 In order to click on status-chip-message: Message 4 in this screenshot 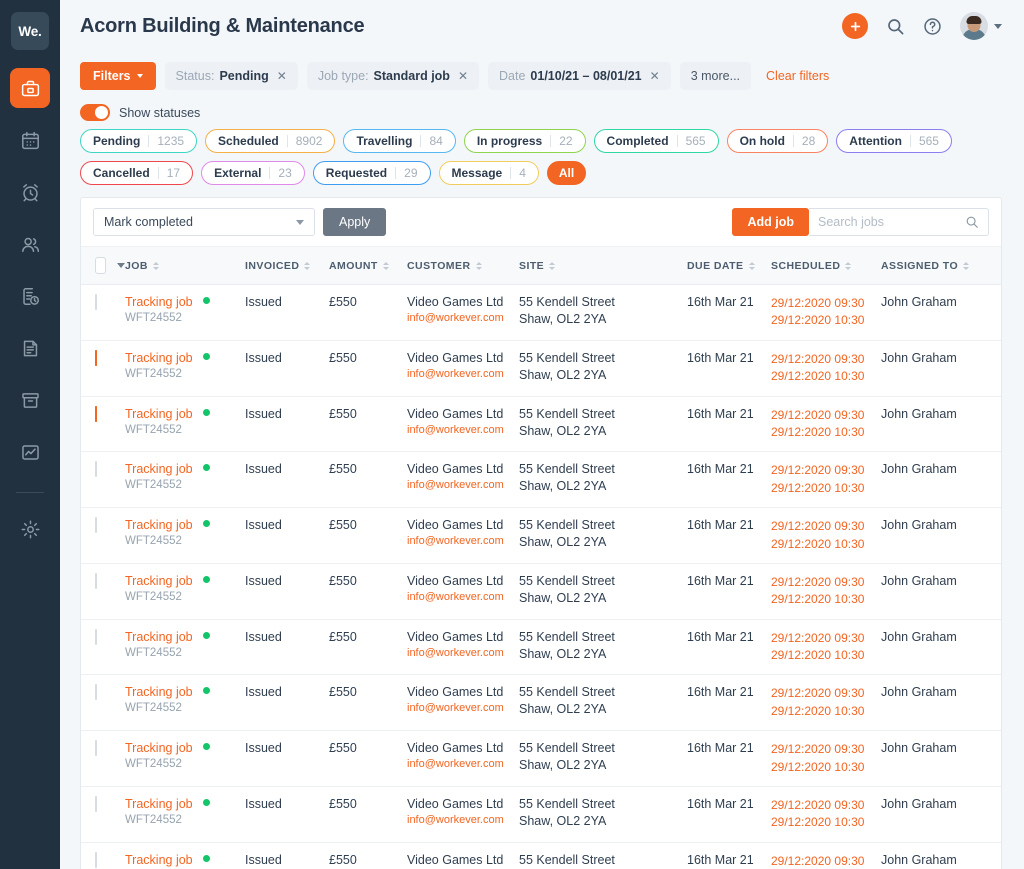, I will do `click(488, 173)`.